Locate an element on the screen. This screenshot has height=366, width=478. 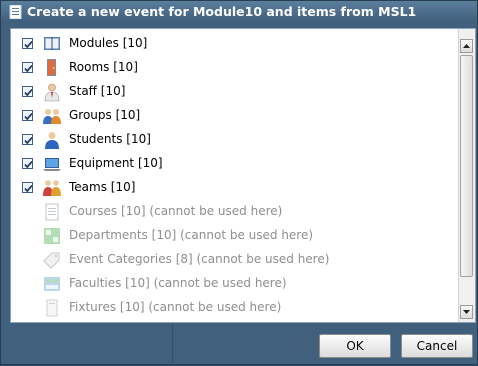
list-item-fixtures: Fixtures [10] (cannot be used here) is located at coordinates (236, 308).